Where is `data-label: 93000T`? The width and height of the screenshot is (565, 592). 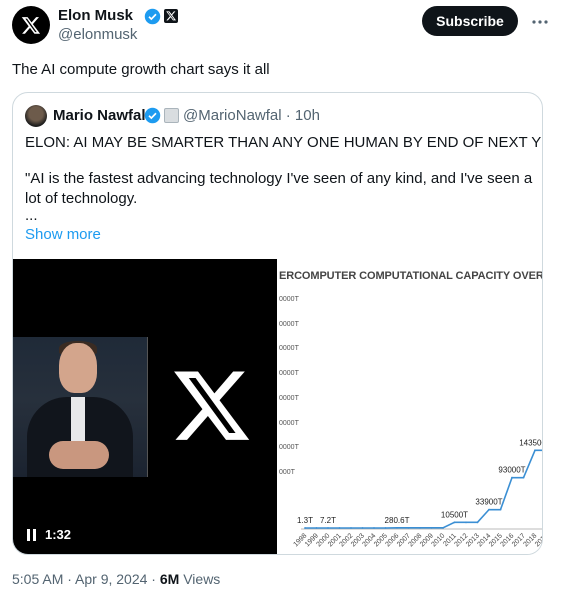
data-label: 93000T is located at coordinates (511, 470).